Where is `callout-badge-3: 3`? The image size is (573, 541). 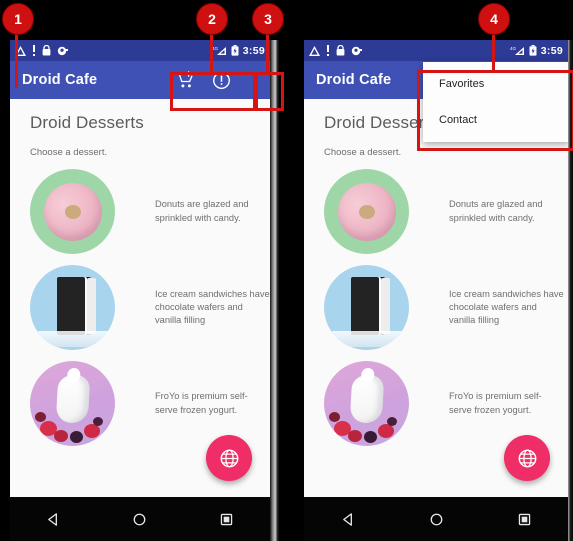 callout-badge-3: 3 is located at coordinates (268, 19).